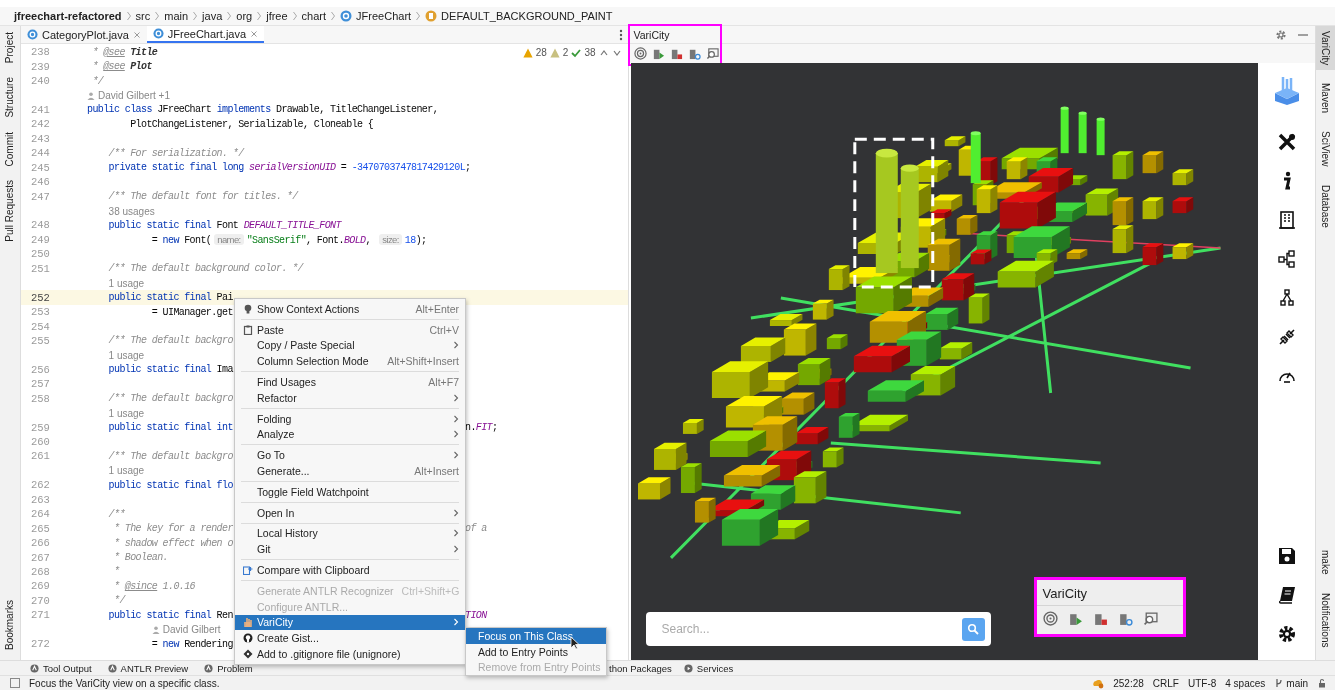  I want to click on breadcrumb-item: DEFAULT_BACKGROUND_PAINT, so click(527, 16).